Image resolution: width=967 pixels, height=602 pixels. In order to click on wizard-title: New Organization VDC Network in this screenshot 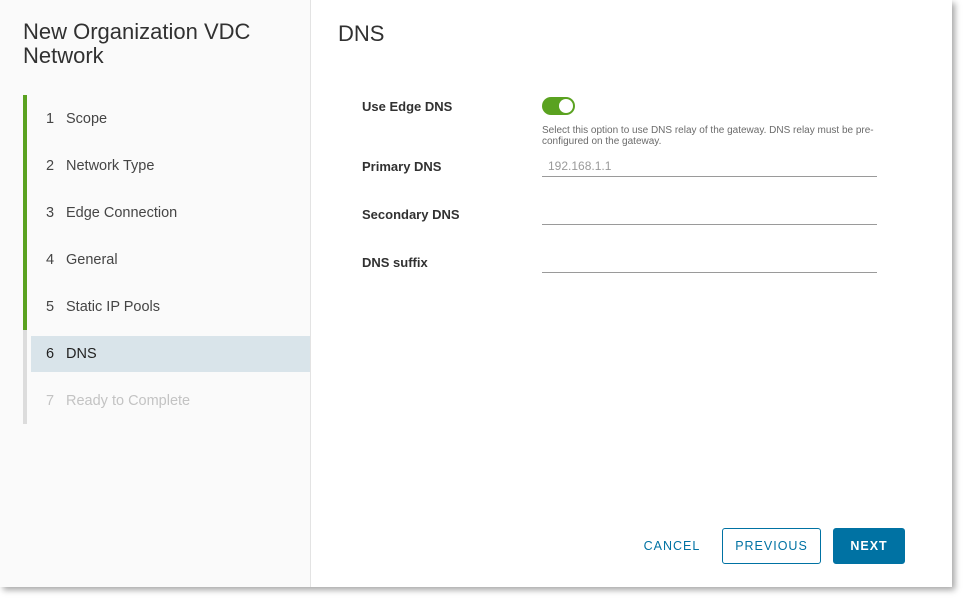, I will do `click(137, 43)`.